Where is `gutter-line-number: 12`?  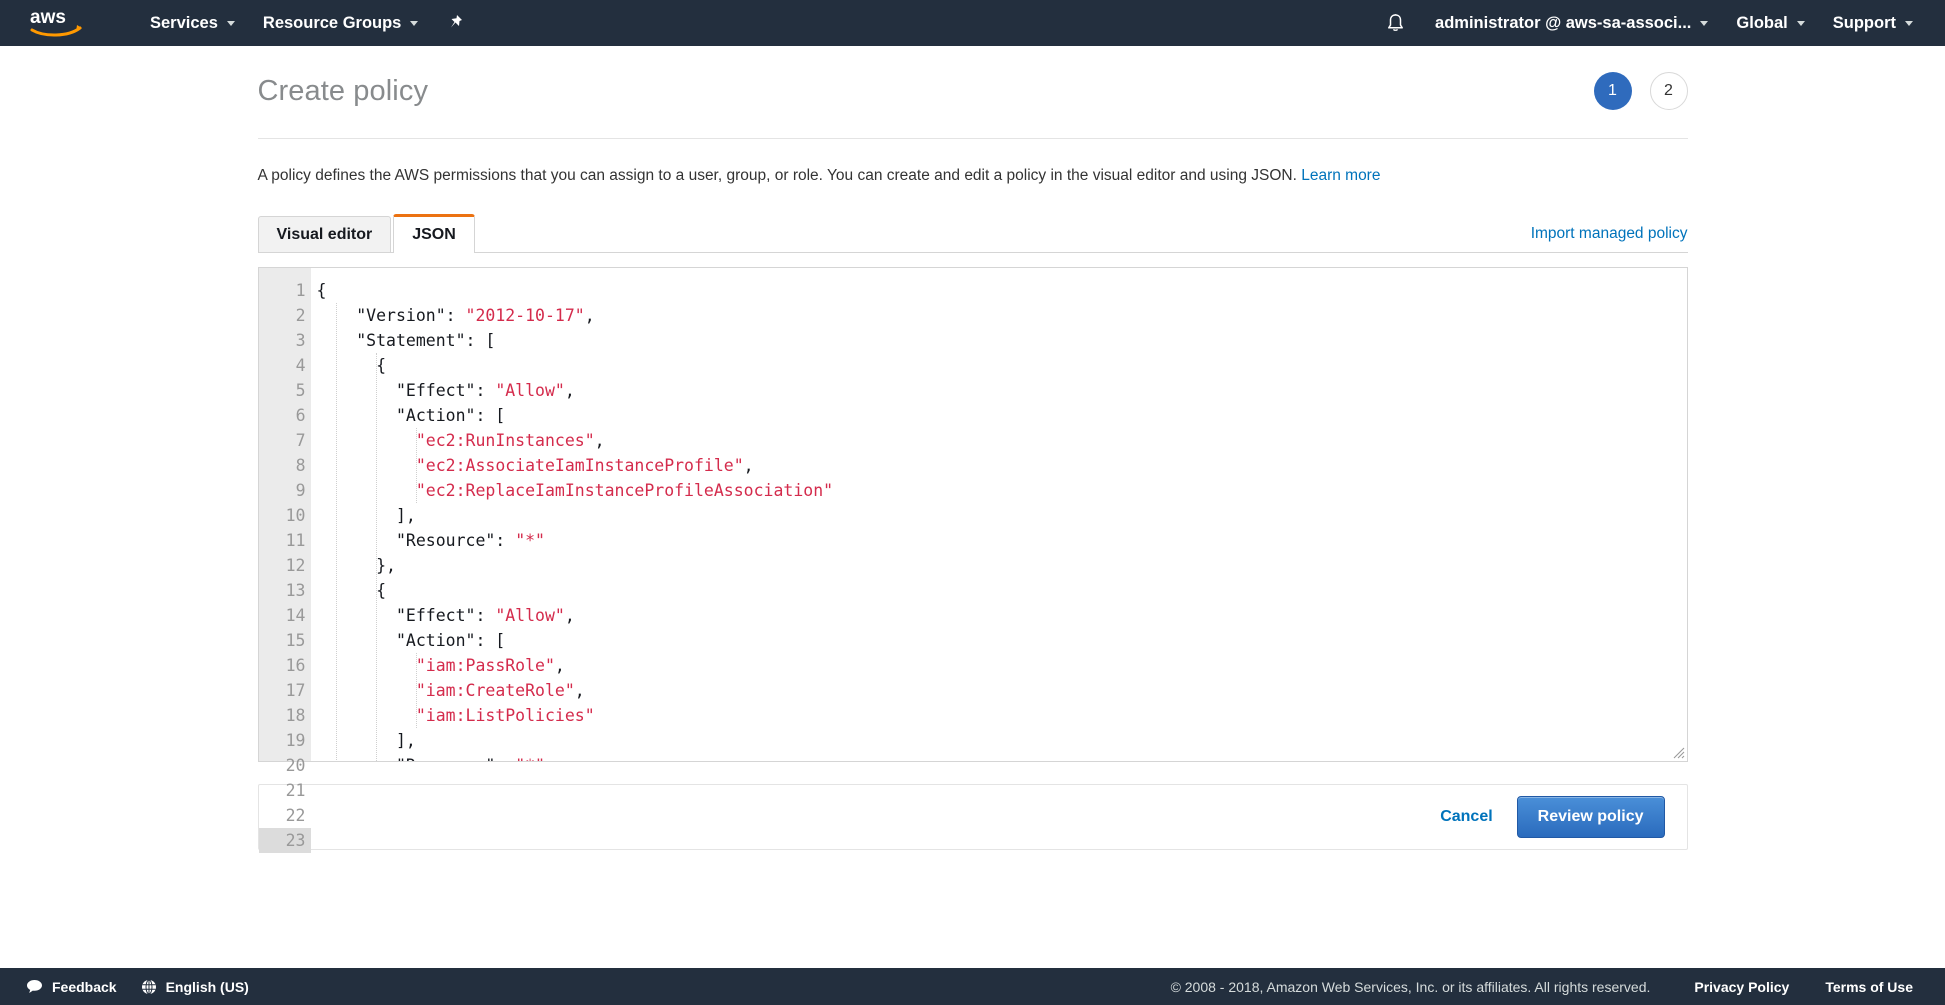 gutter-line-number: 12 is located at coordinates (295, 565).